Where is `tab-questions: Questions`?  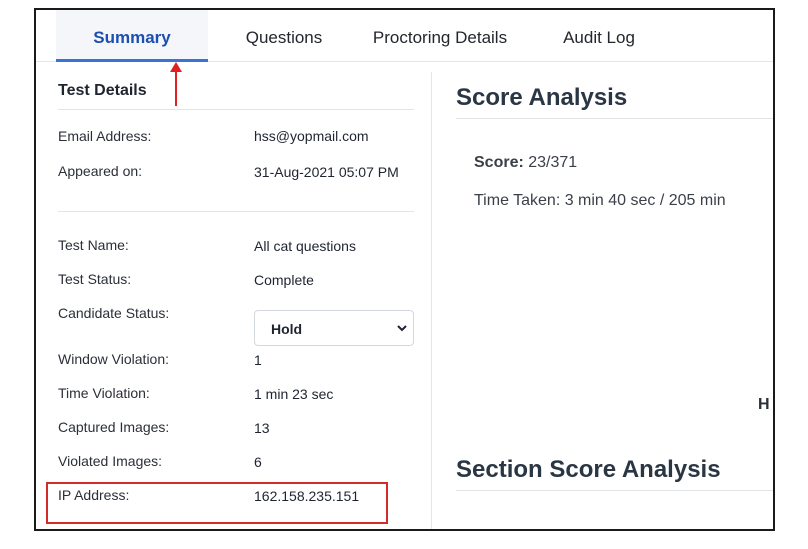
tab-questions: Questions is located at coordinates (284, 35).